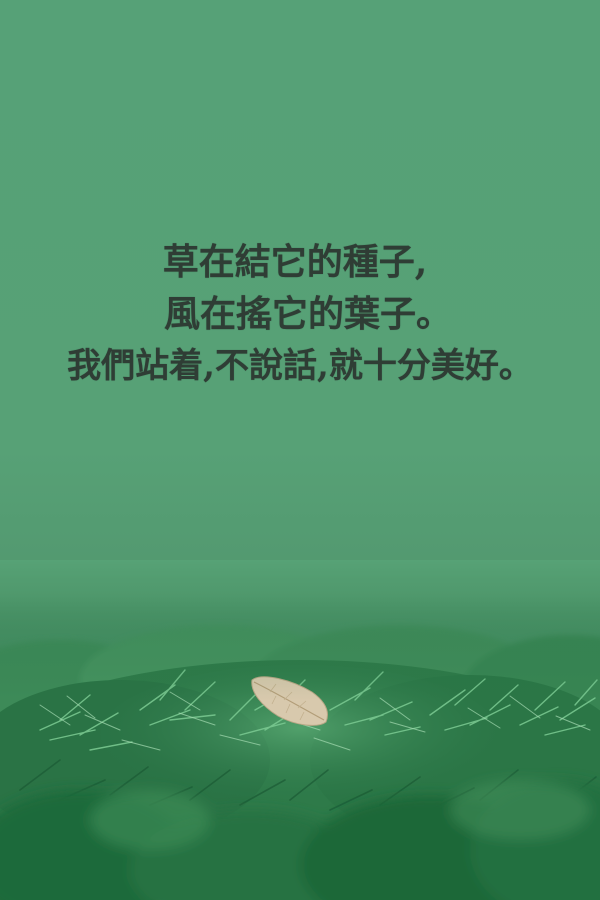  Describe the element at coordinates (300, 366) in the screenshot. I see `poem-line-3: 我們站着,不說話,就十分美好。` at that location.